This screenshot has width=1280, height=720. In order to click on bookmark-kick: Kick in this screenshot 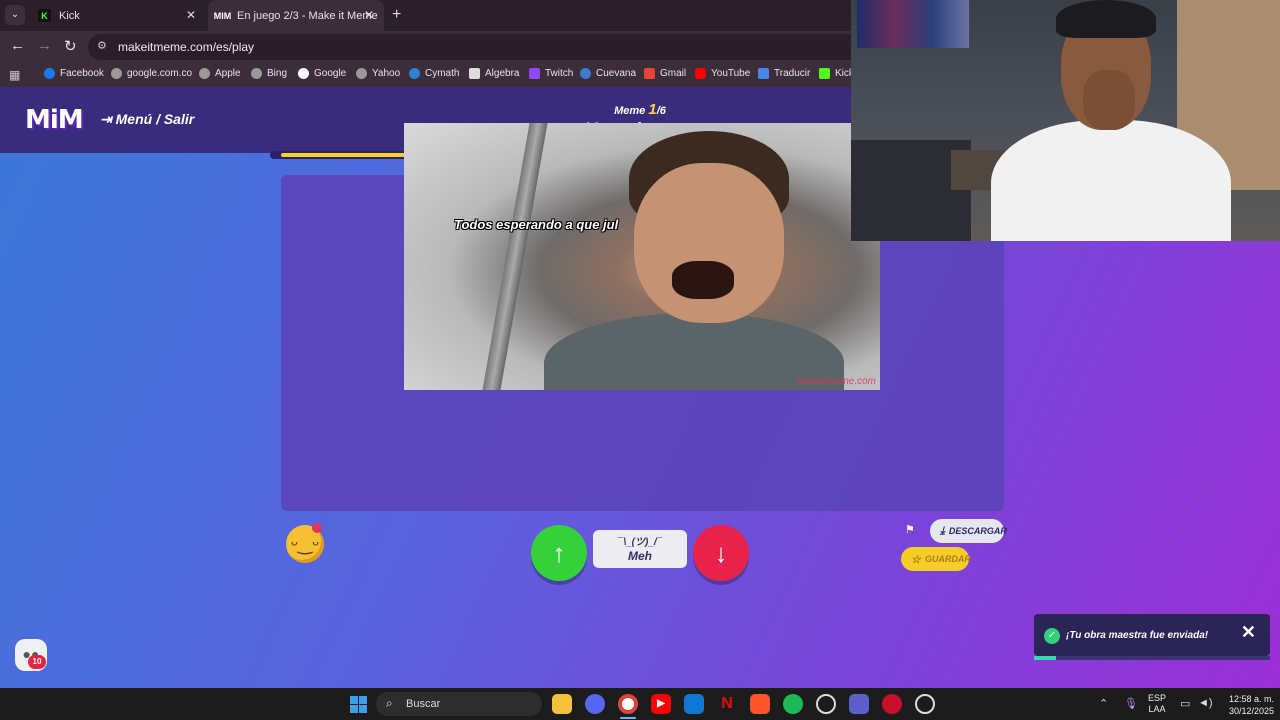, I will do `click(836, 73)`.